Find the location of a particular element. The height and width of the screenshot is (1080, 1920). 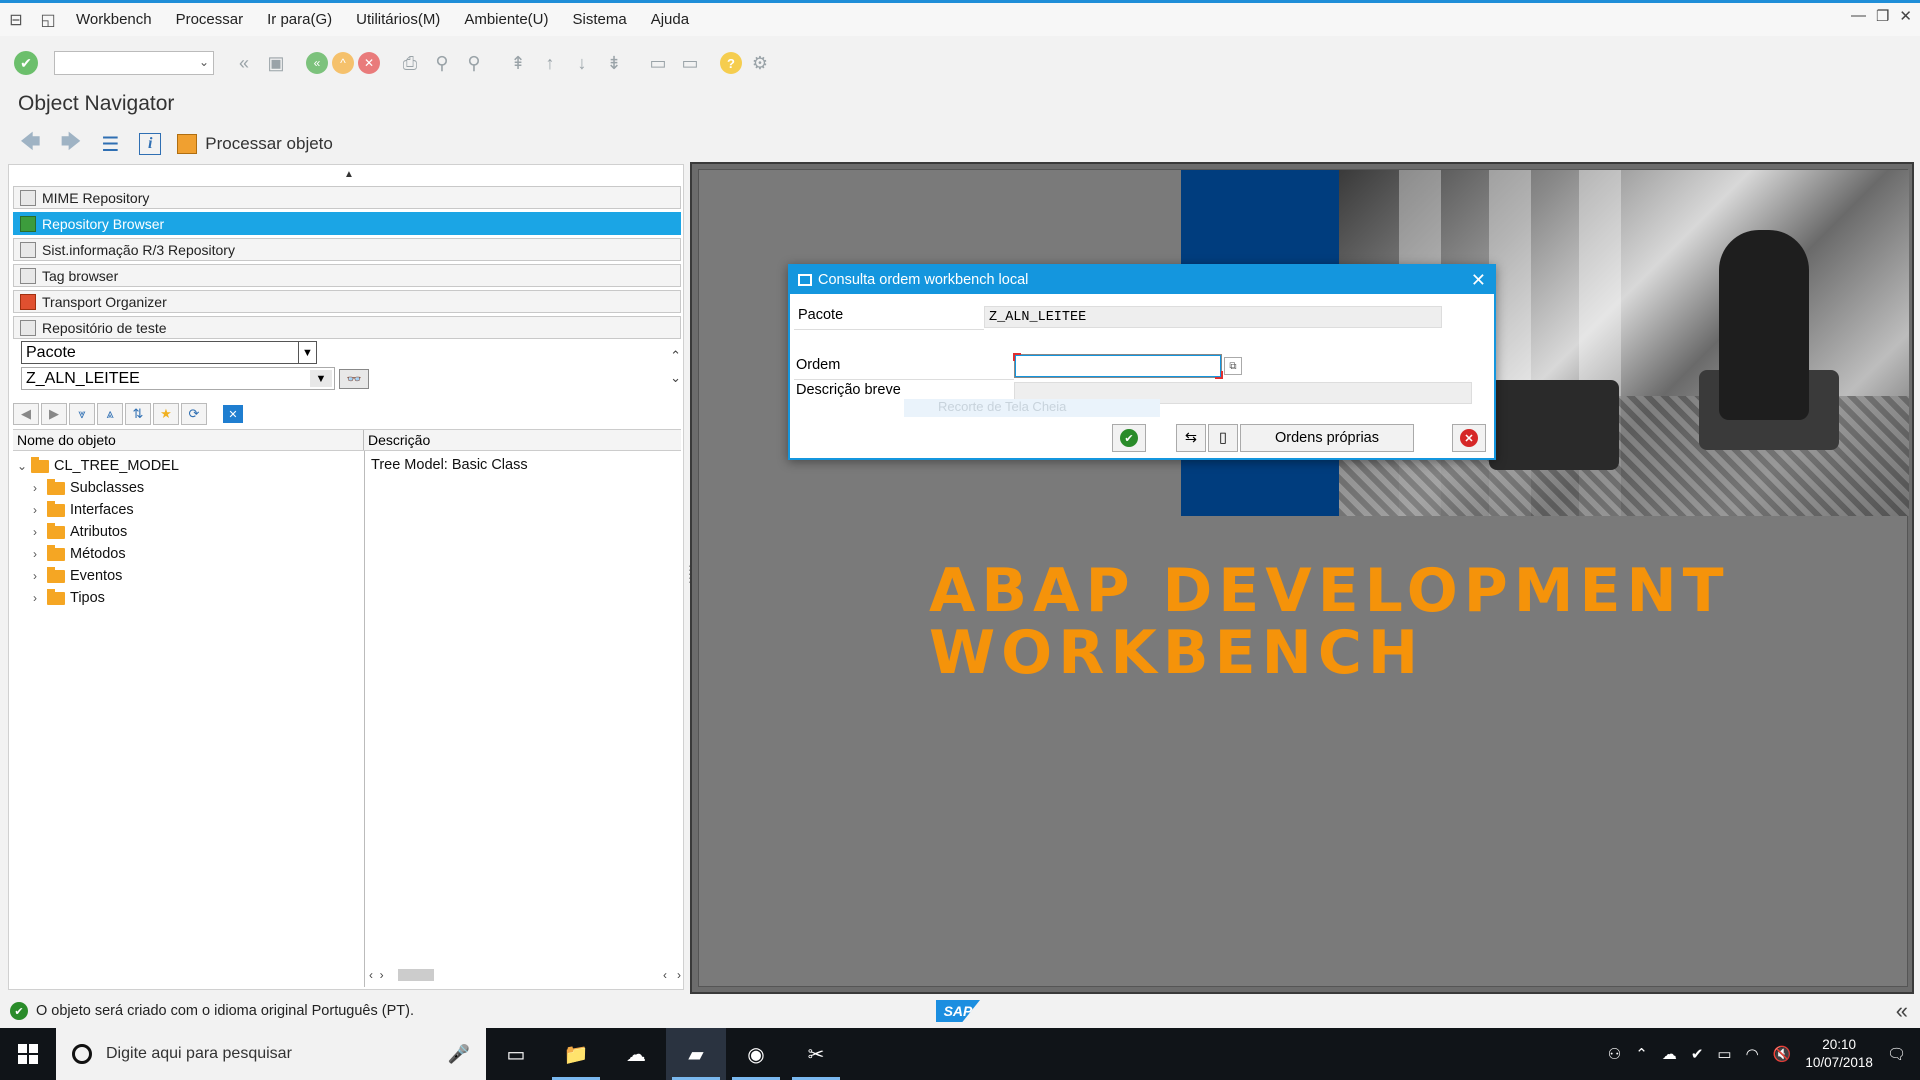

arrow-left-icon: 🡄 is located at coordinates (30, 144).